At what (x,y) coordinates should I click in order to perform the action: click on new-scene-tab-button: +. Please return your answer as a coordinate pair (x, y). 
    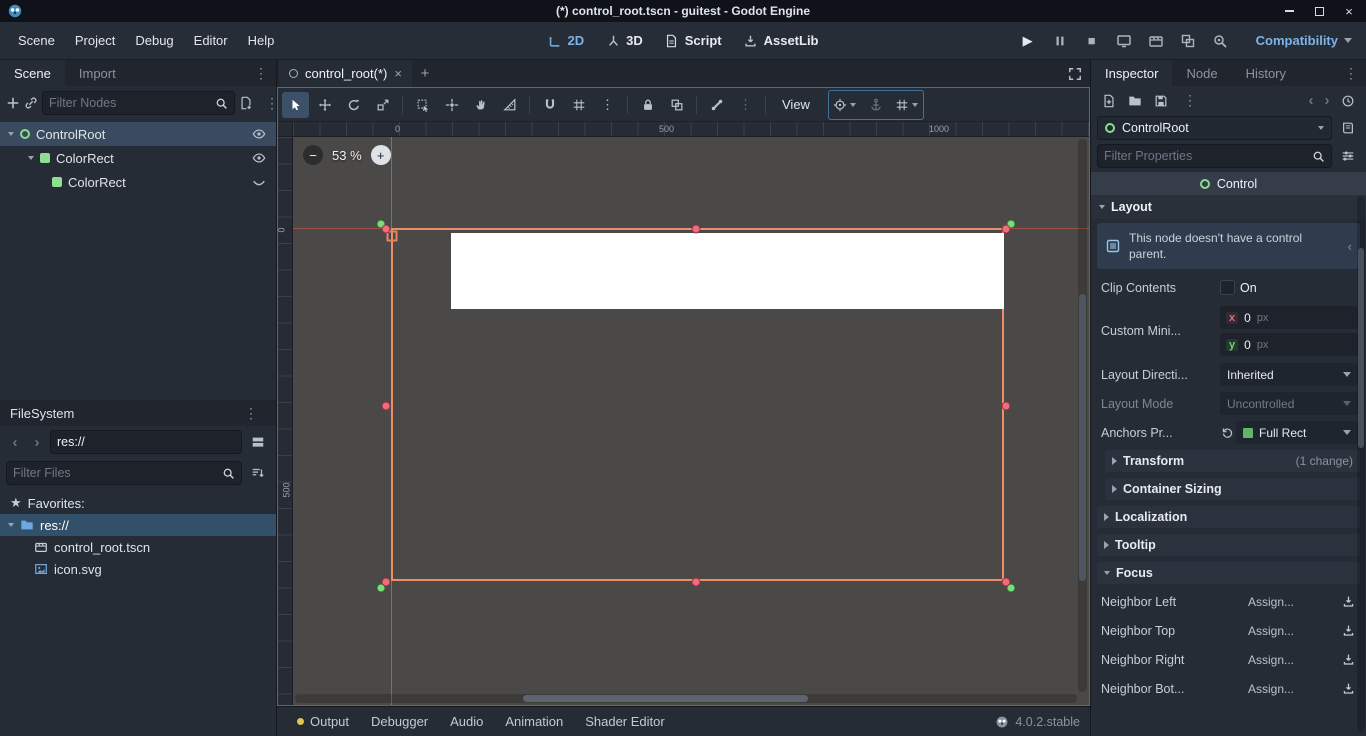
    Looking at the image, I should click on (425, 73).